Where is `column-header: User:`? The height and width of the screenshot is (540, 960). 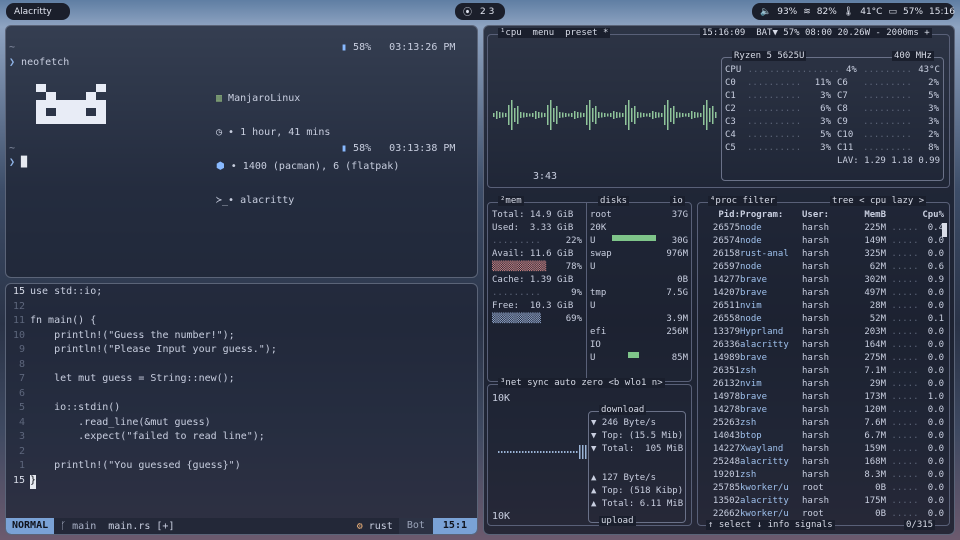
column-header: User: is located at coordinates (826, 215).